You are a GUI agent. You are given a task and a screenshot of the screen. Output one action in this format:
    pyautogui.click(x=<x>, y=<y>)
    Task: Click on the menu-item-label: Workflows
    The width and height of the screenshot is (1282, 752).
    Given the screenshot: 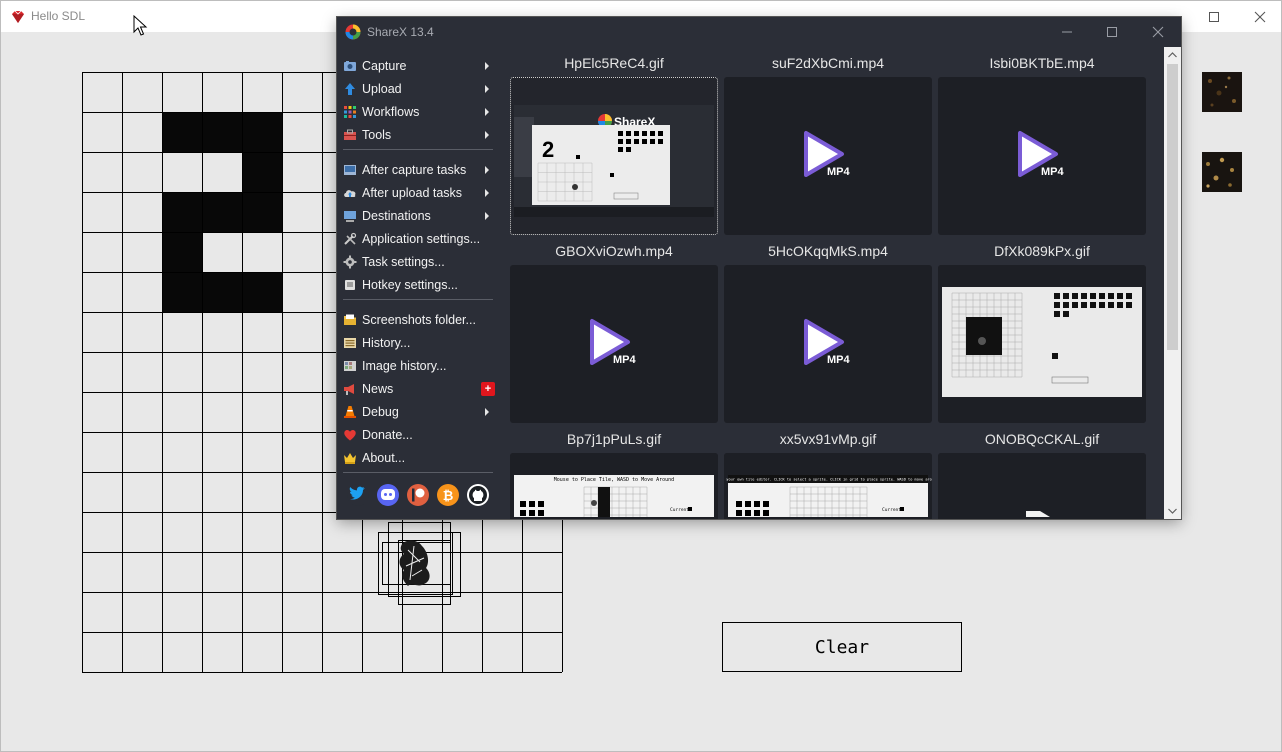 What is the action you would take?
    pyautogui.click(x=391, y=112)
    